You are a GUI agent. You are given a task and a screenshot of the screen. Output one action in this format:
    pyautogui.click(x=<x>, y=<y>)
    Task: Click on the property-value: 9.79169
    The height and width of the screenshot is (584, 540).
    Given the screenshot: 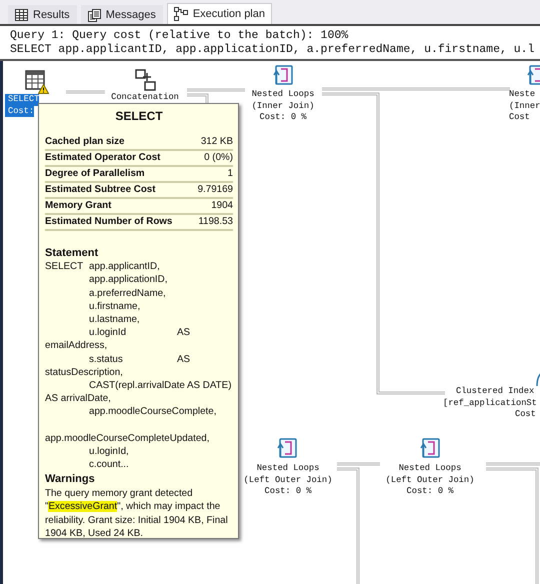 What is the action you would take?
    pyautogui.click(x=215, y=190)
    